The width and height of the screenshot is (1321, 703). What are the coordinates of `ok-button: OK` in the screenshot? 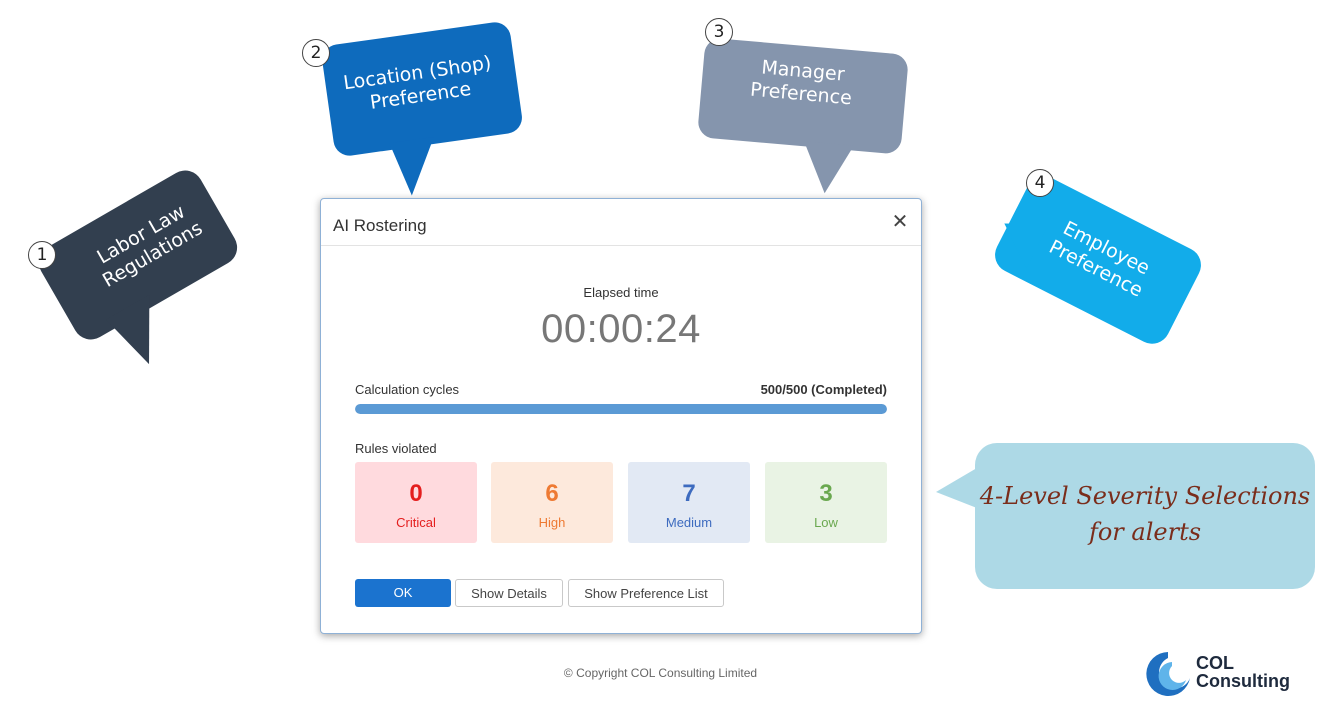 It's located at (403, 593).